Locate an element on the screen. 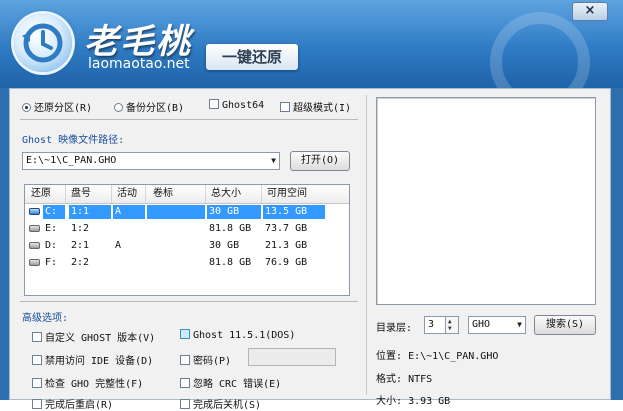 The height and width of the screenshot is (411, 623). search-button: 搜索(S) is located at coordinates (565, 325).